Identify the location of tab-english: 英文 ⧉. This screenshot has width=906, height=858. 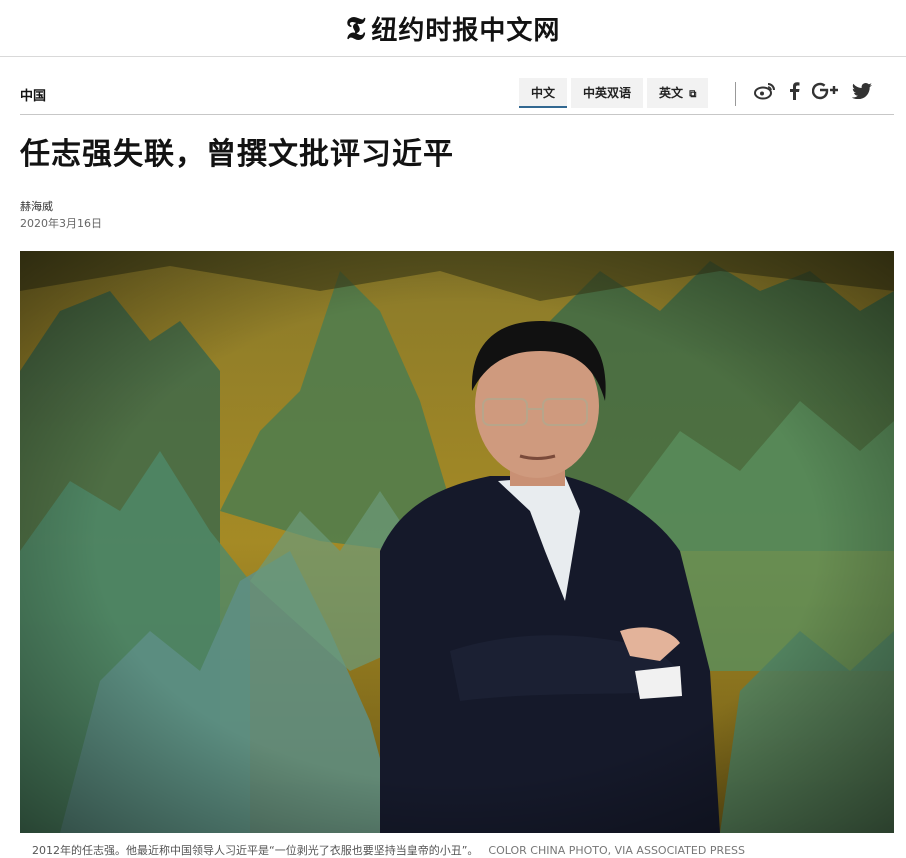
(678, 93).